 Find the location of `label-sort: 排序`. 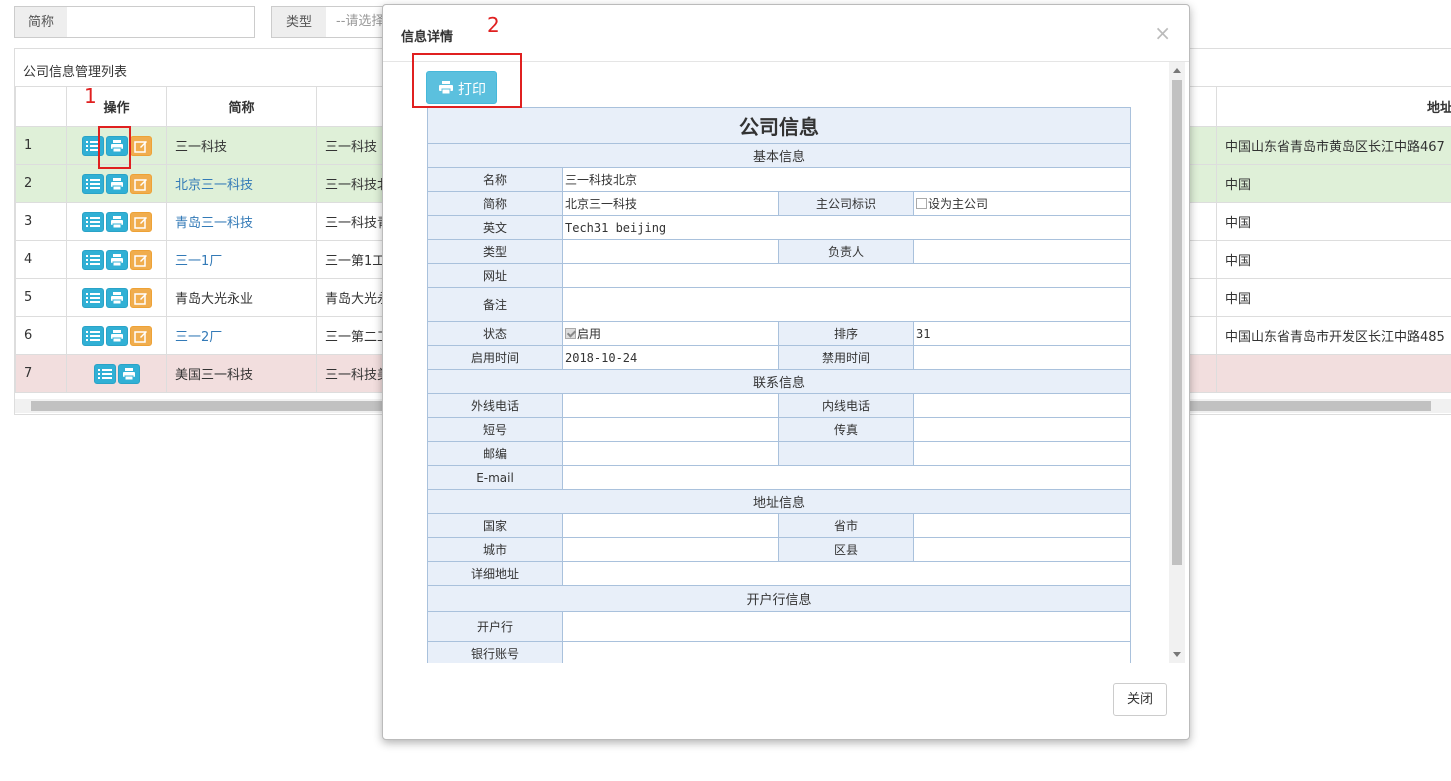

label-sort: 排序 is located at coordinates (846, 333).